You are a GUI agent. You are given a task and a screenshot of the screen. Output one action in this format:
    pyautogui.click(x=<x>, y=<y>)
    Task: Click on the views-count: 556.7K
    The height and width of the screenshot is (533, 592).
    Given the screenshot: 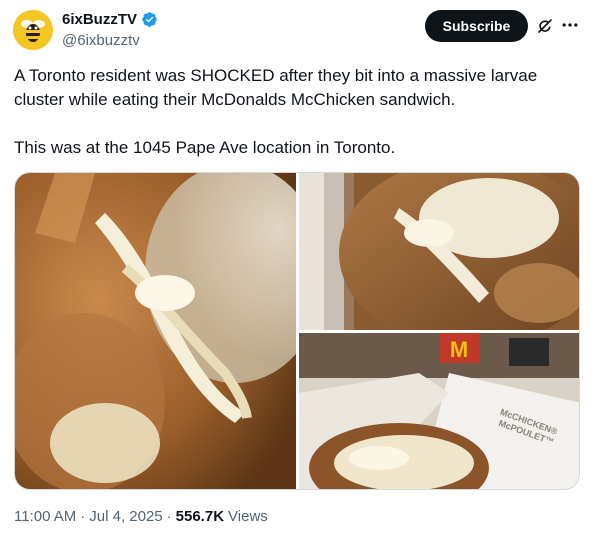 What is the action you would take?
    pyautogui.click(x=200, y=517)
    